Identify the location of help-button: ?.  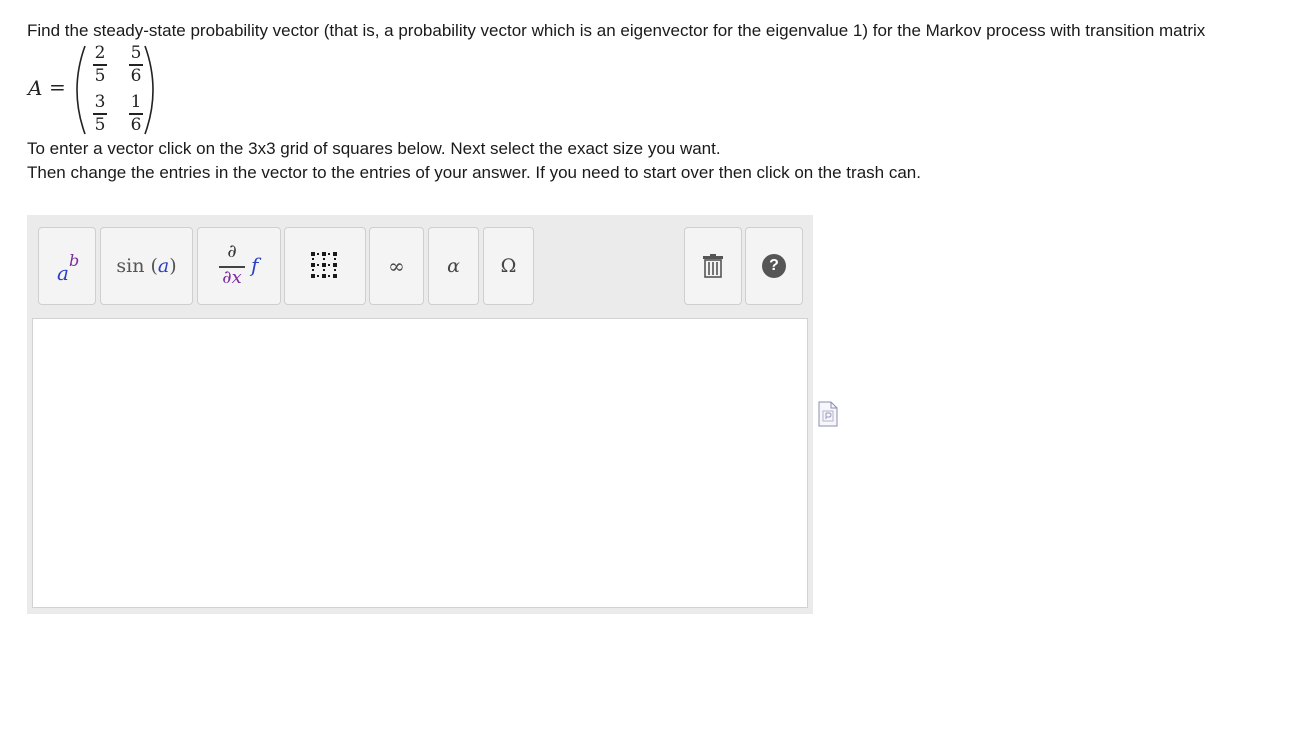
(774, 266).